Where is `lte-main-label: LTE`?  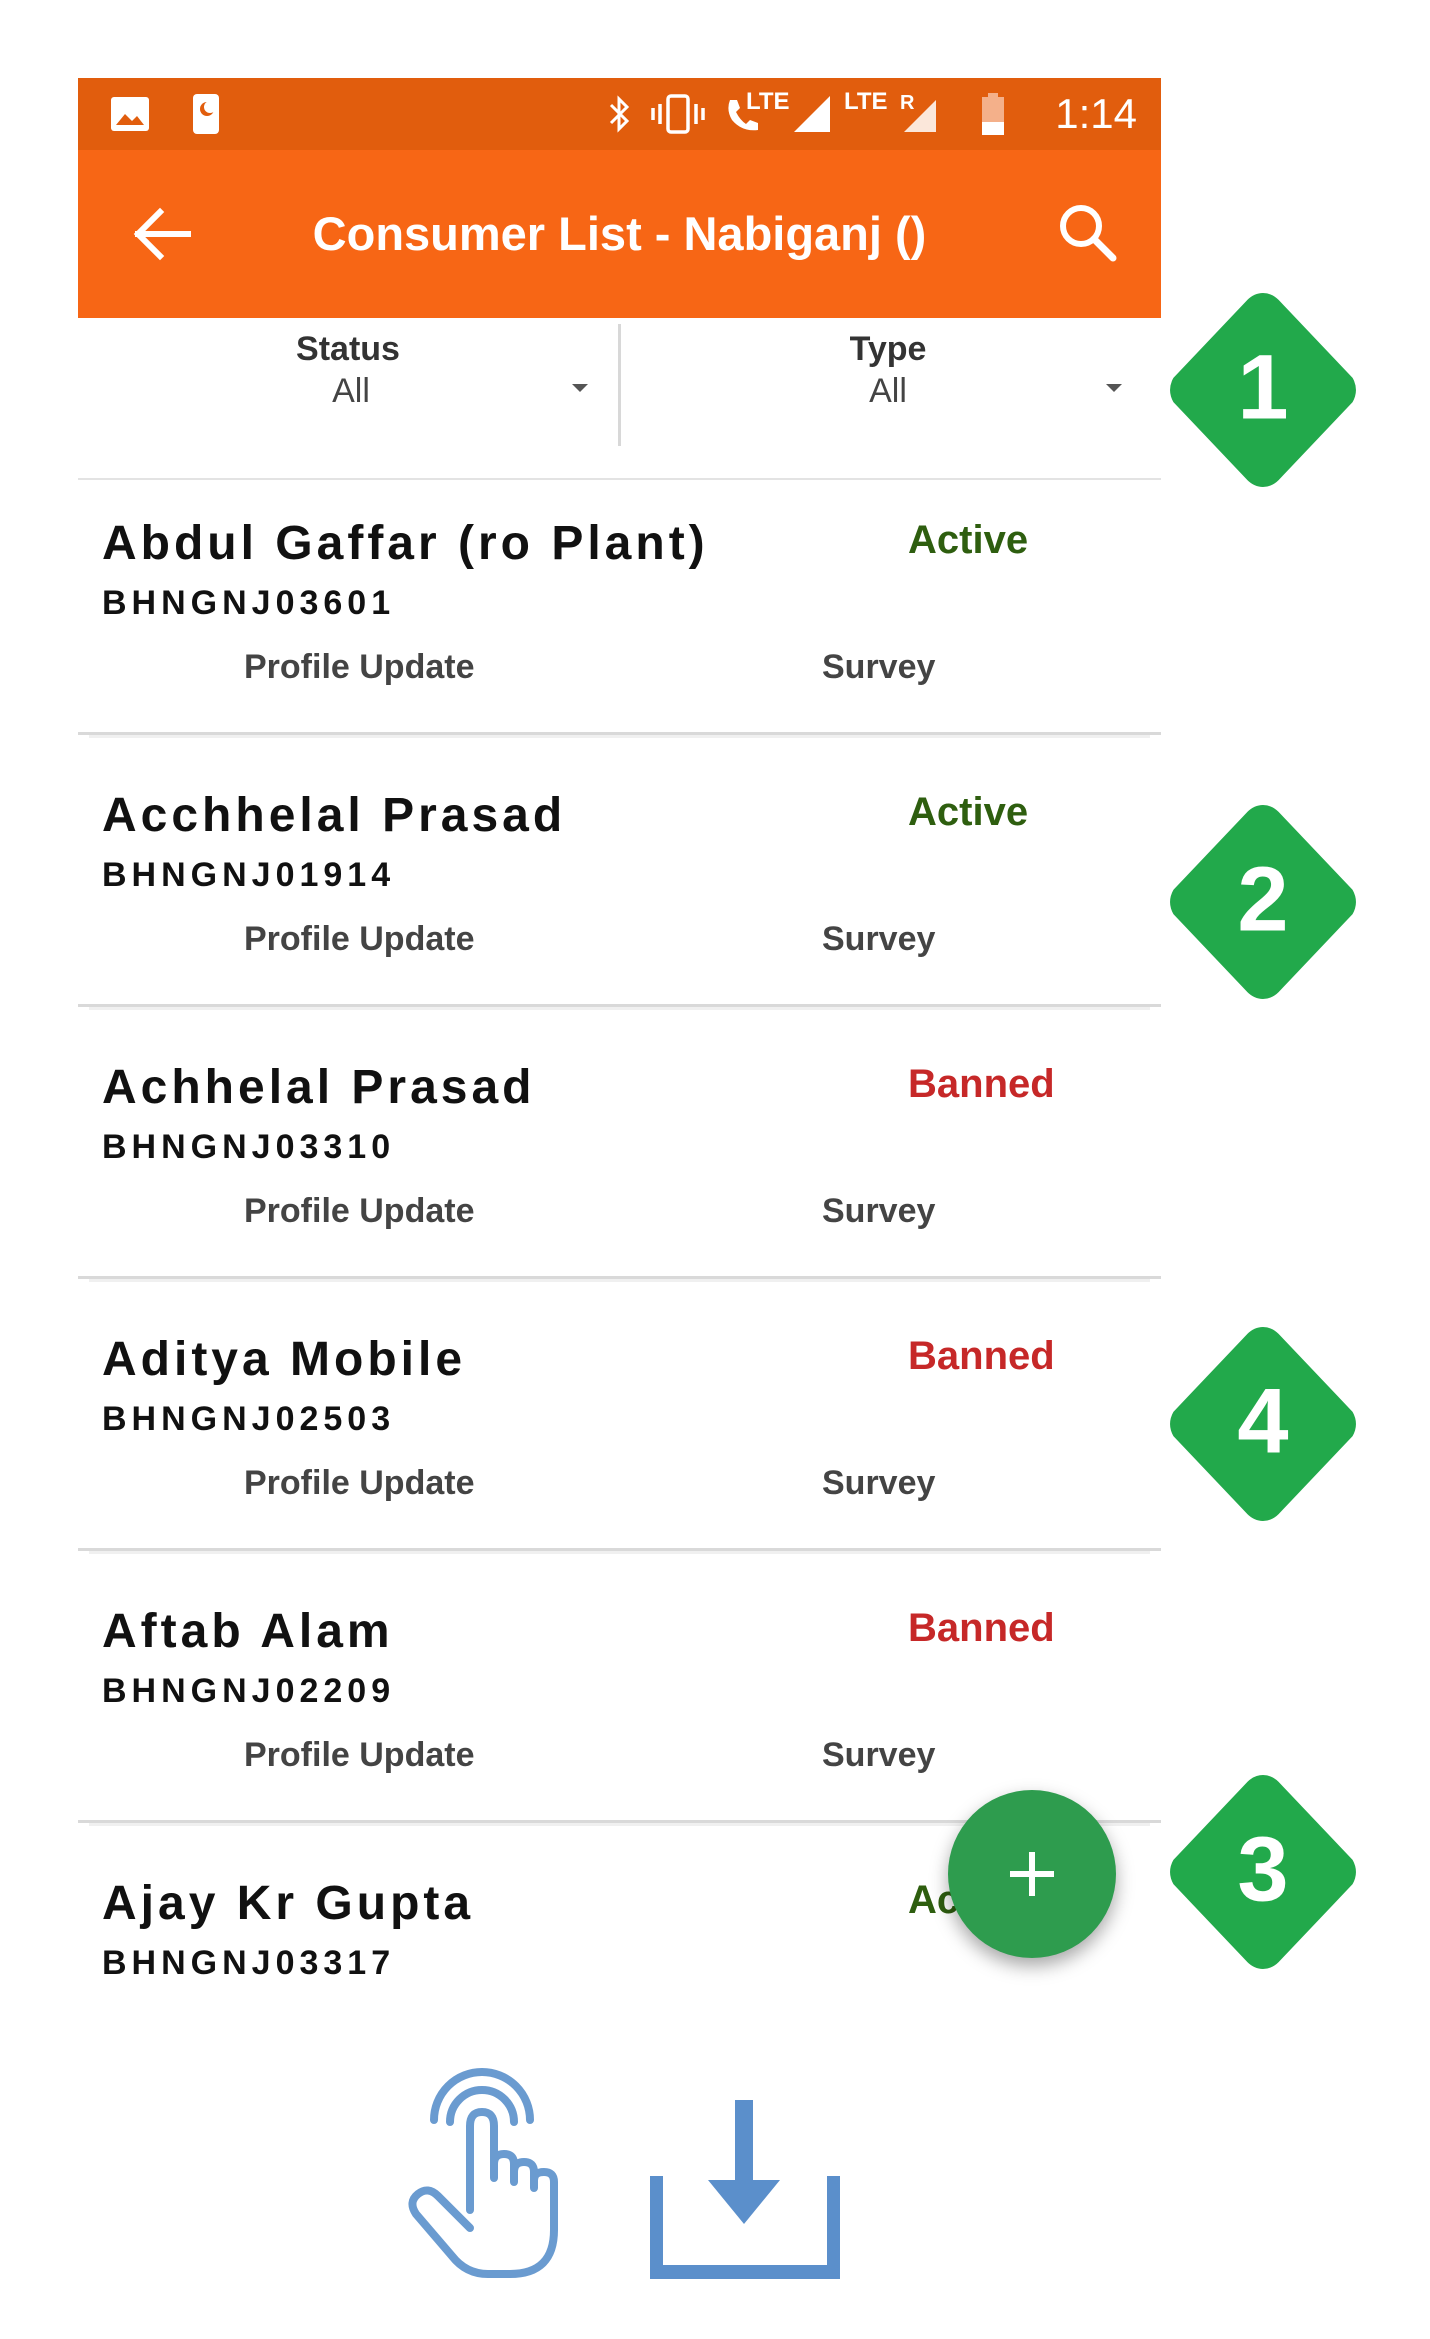
lte-main-label: LTE is located at coordinates (866, 101).